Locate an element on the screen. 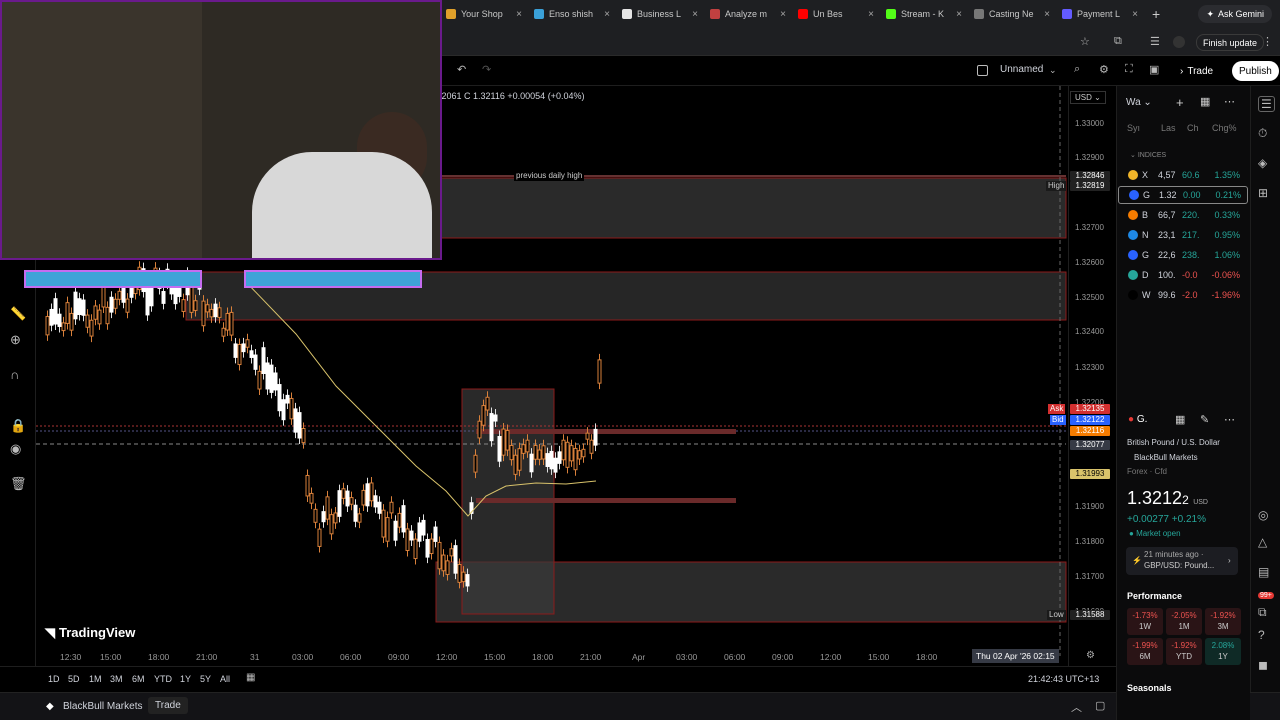 The height and width of the screenshot is (720, 1280). browser-tab: Casting Ne × is located at coordinates (1012, 14).